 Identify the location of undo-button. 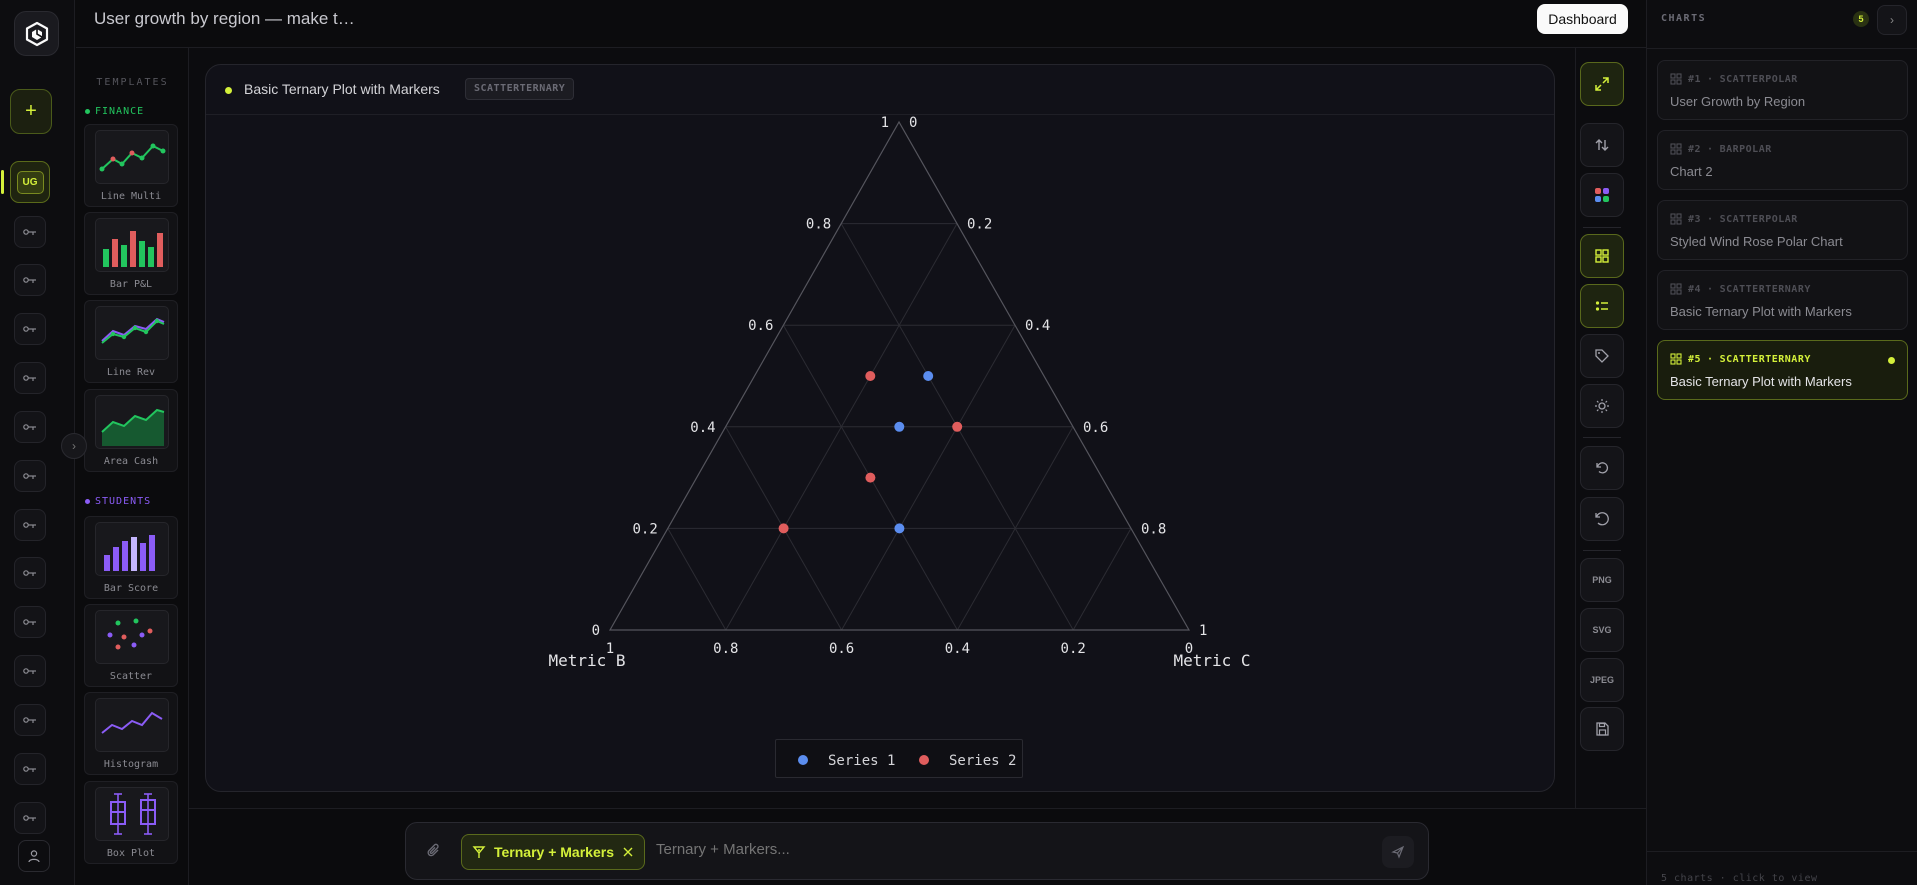
(1602, 468).